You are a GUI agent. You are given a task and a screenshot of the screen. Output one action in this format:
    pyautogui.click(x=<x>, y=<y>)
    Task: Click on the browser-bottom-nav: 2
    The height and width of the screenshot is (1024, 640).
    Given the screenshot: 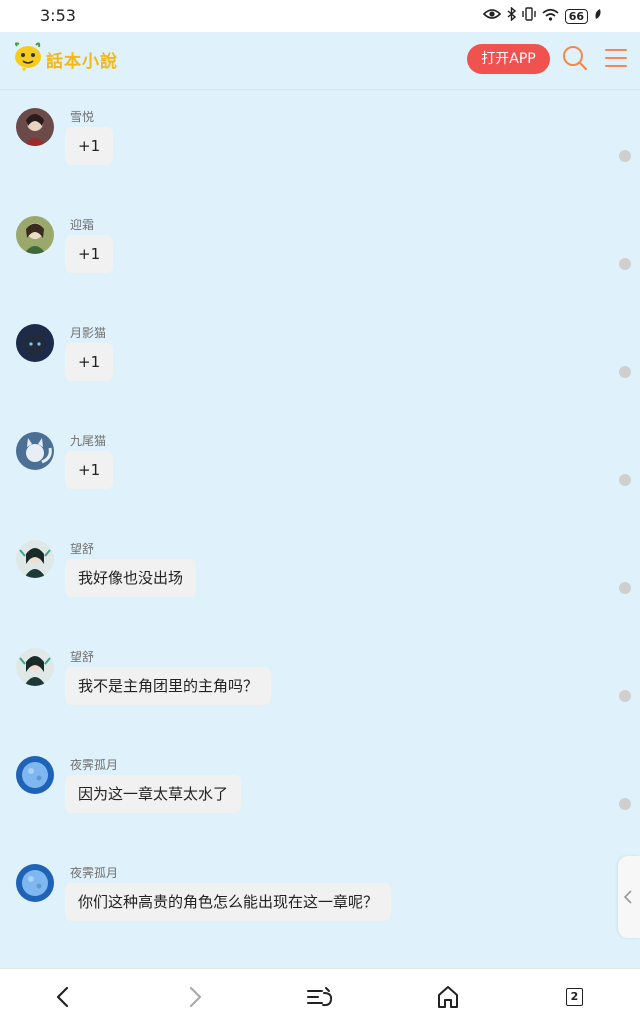 What is the action you would take?
    pyautogui.click(x=320, y=996)
    